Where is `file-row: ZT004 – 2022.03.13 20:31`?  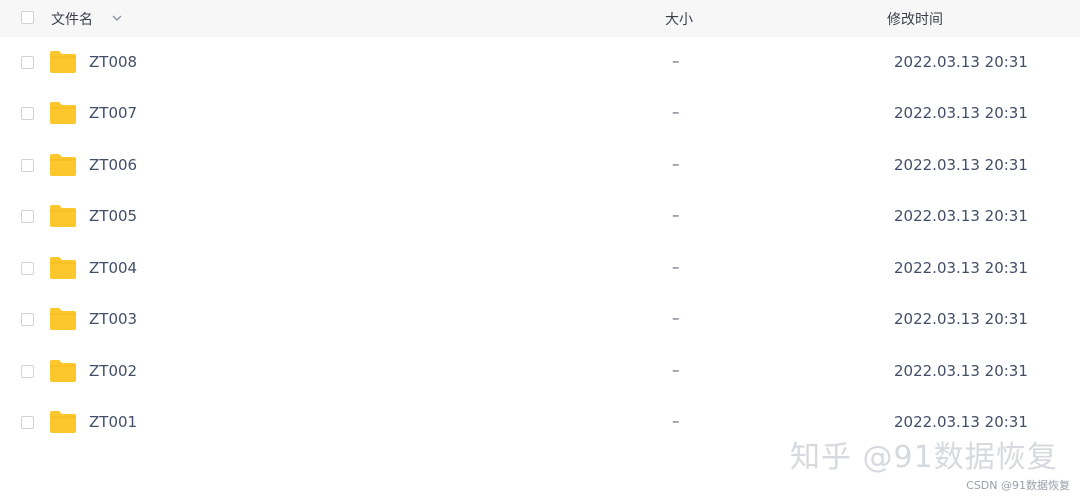
file-row: ZT004 – 2022.03.13 20:31 is located at coordinates (540, 268).